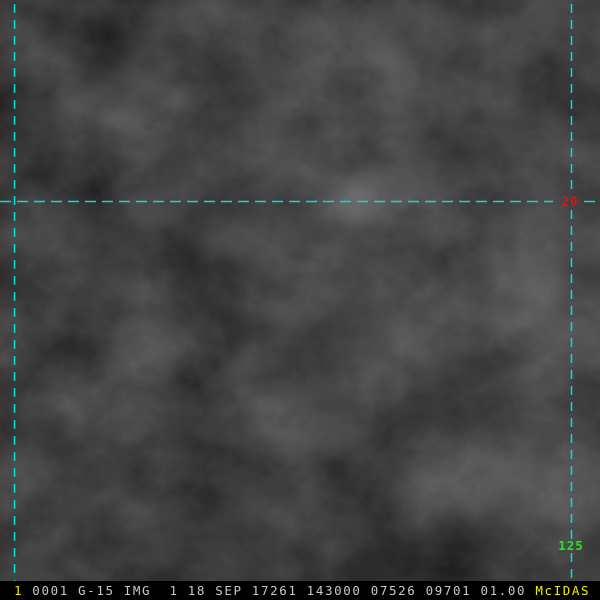 The height and width of the screenshot is (600, 600). Describe the element at coordinates (563, 590) in the screenshot. I see `mcidas-brand: McIDAS` at that location.